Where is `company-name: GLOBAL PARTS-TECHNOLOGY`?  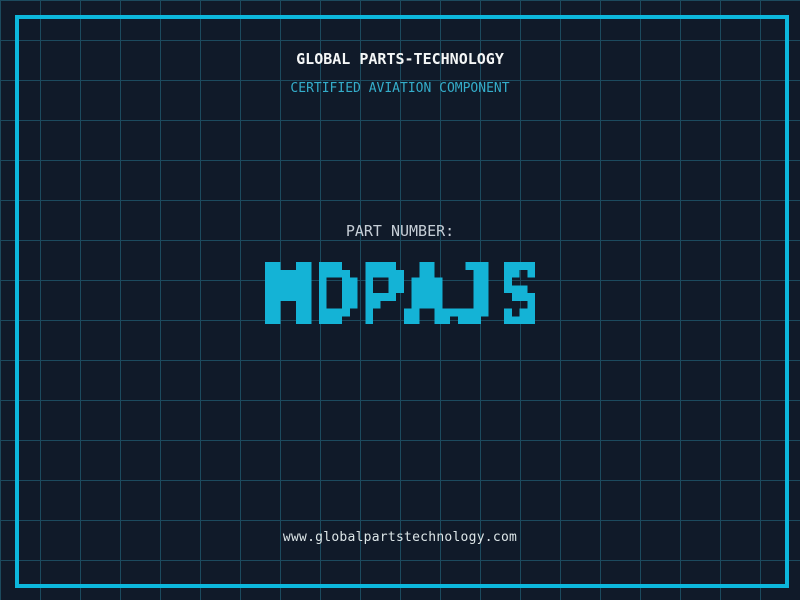
company-name: GLOBAL PARTS-TECHNOLOGY is located at coordinates (400, 59).